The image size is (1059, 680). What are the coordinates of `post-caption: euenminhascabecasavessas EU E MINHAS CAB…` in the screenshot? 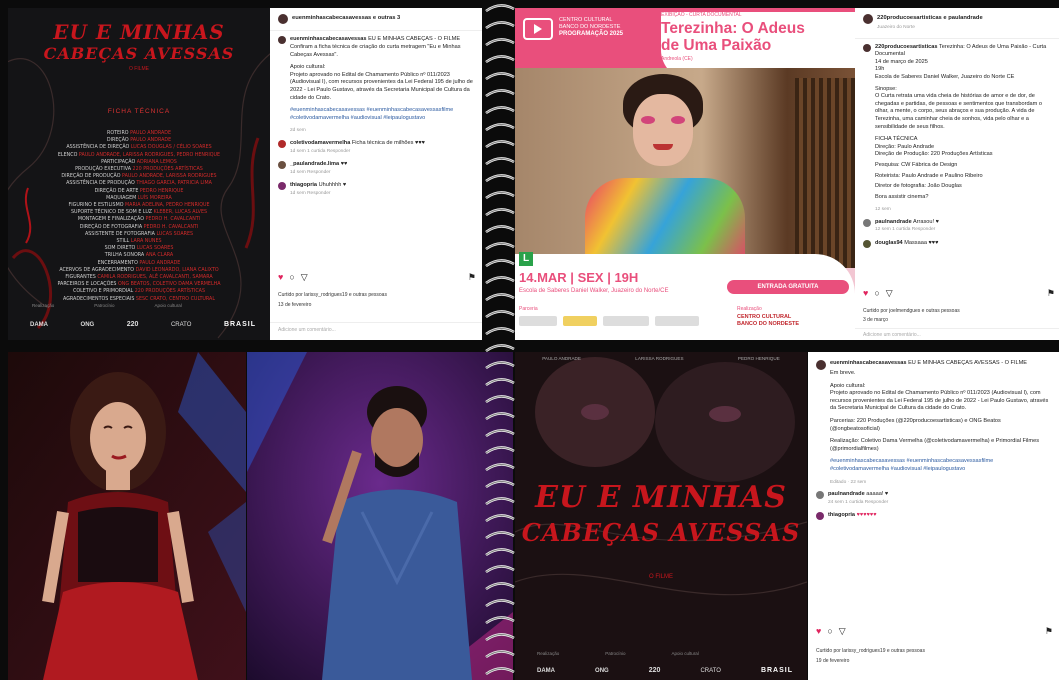 It's located at (933, 436).